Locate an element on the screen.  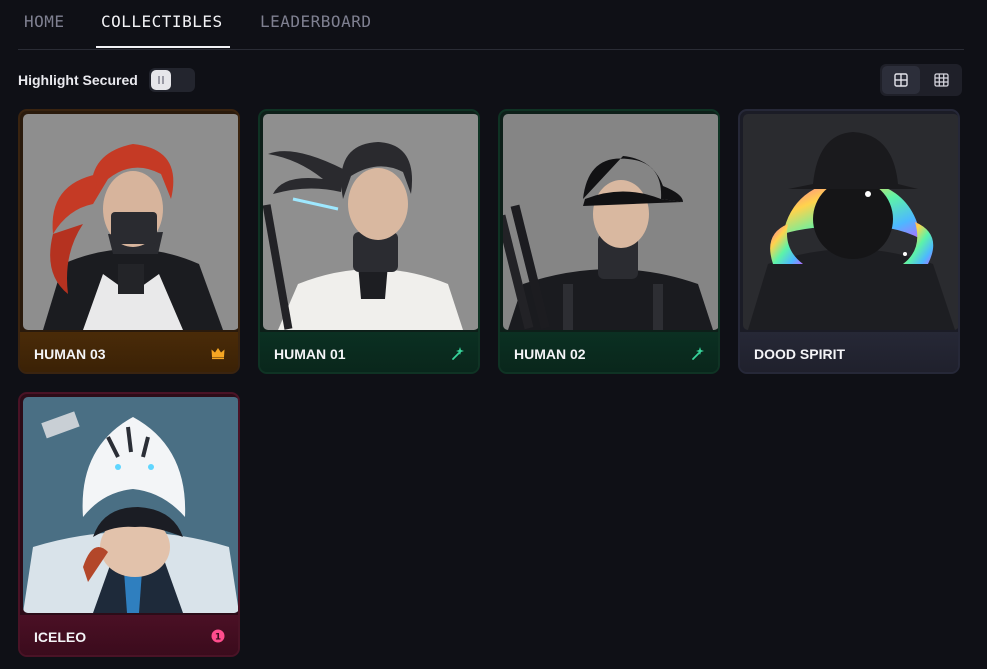
crown-icon is located at coordinates (218, 354).